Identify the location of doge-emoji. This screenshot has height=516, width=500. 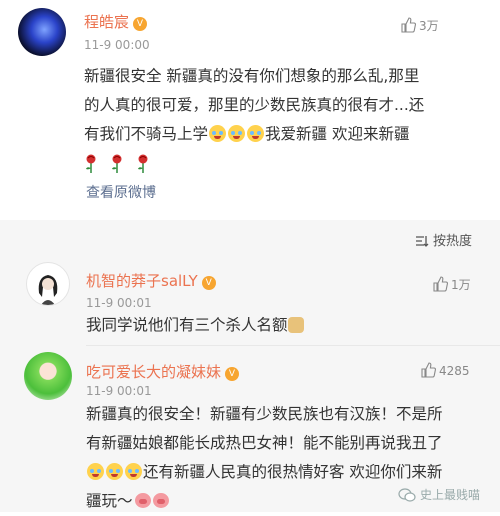
(295, 325).